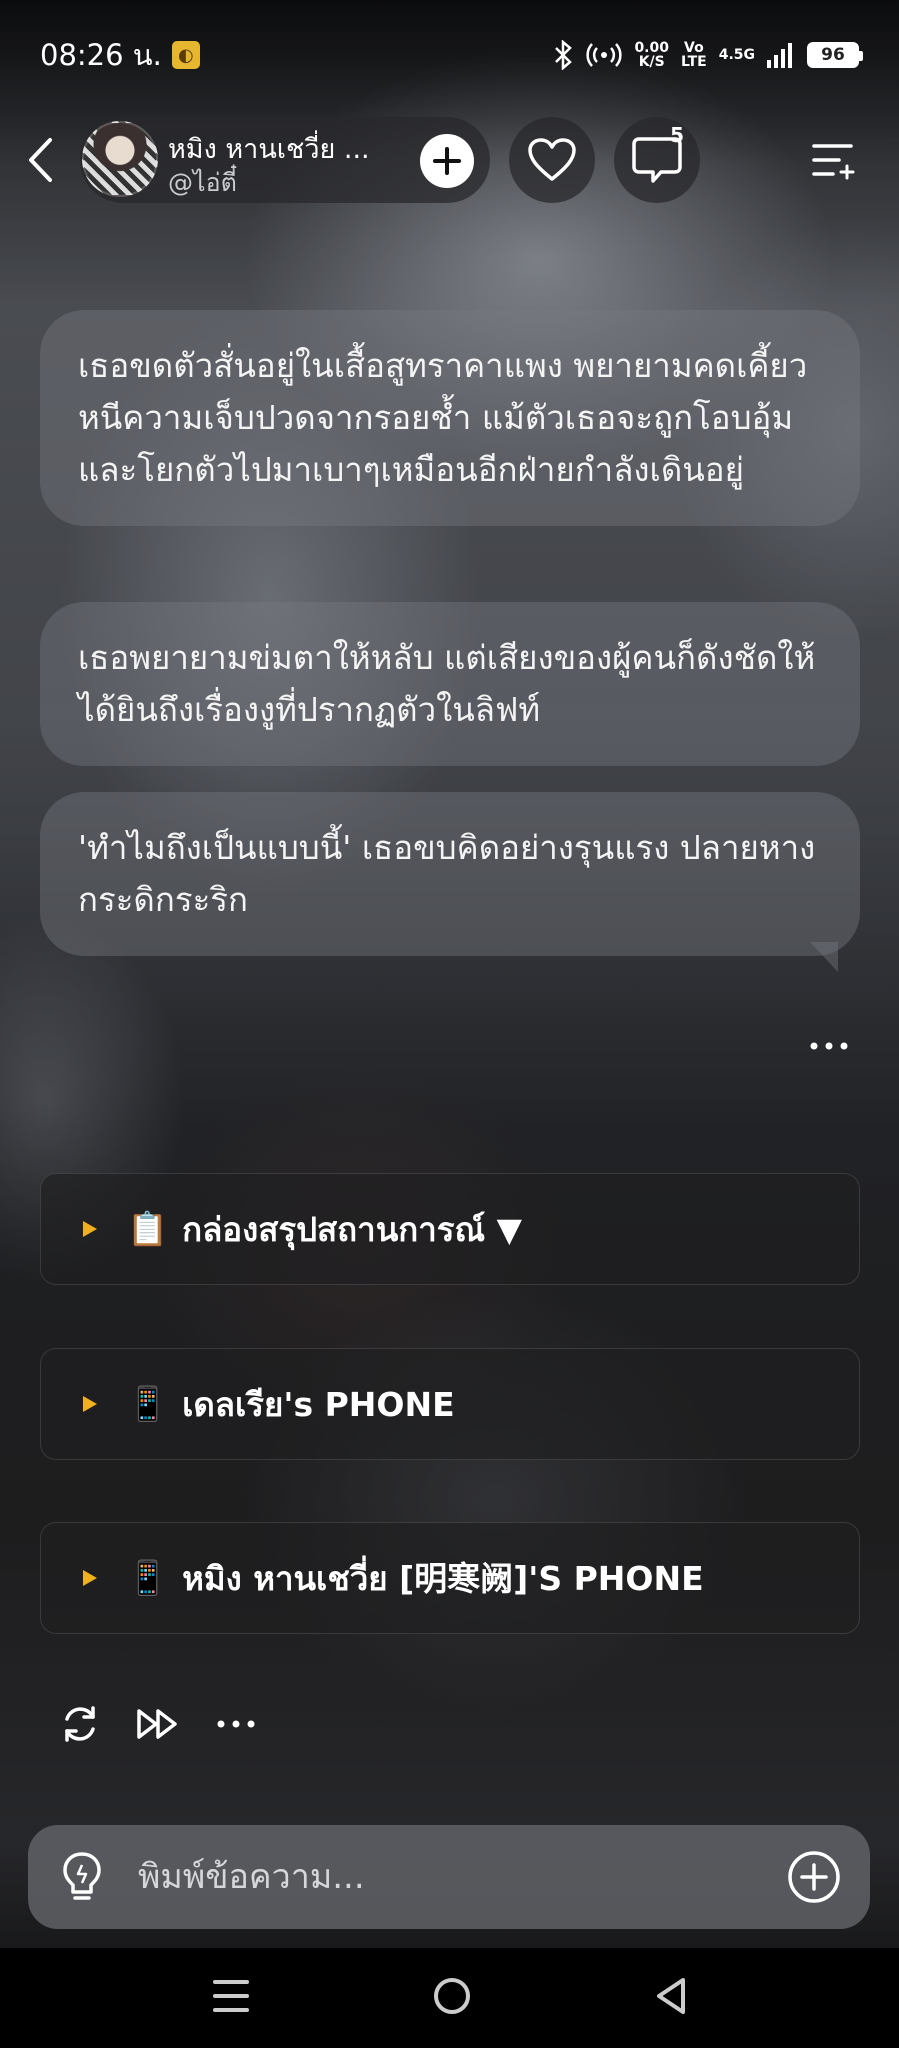  I want to click on message-input-bar, so click(449, 1877).